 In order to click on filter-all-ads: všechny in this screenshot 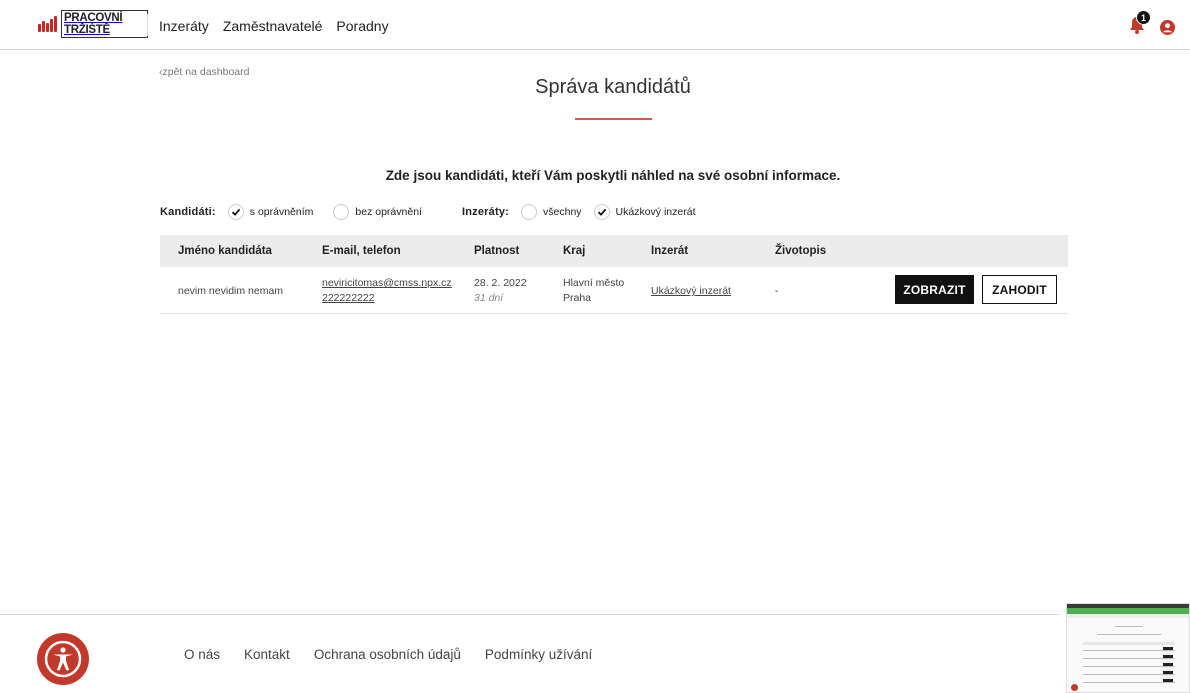, I will do `click(551, 212)`.